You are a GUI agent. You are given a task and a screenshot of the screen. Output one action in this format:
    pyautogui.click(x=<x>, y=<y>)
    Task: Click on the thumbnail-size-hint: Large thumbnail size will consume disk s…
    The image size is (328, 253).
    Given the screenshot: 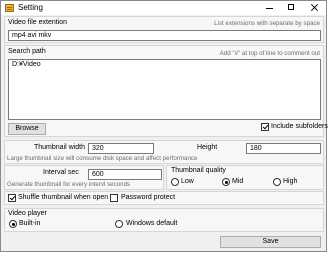 What is the action you would take?
    pyautogui.click(x=102, y=158)
    